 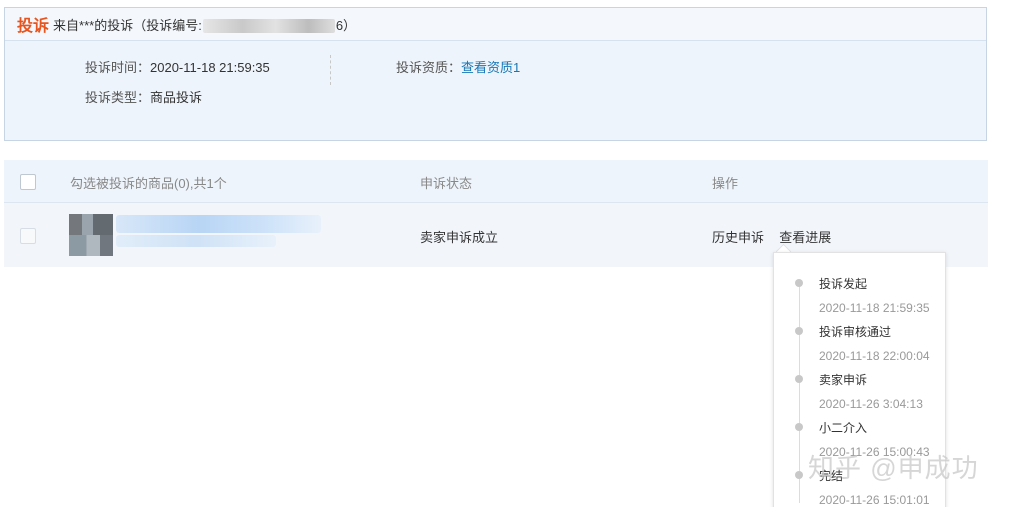 I want to click on info-divider, so click(x=330, y=70).